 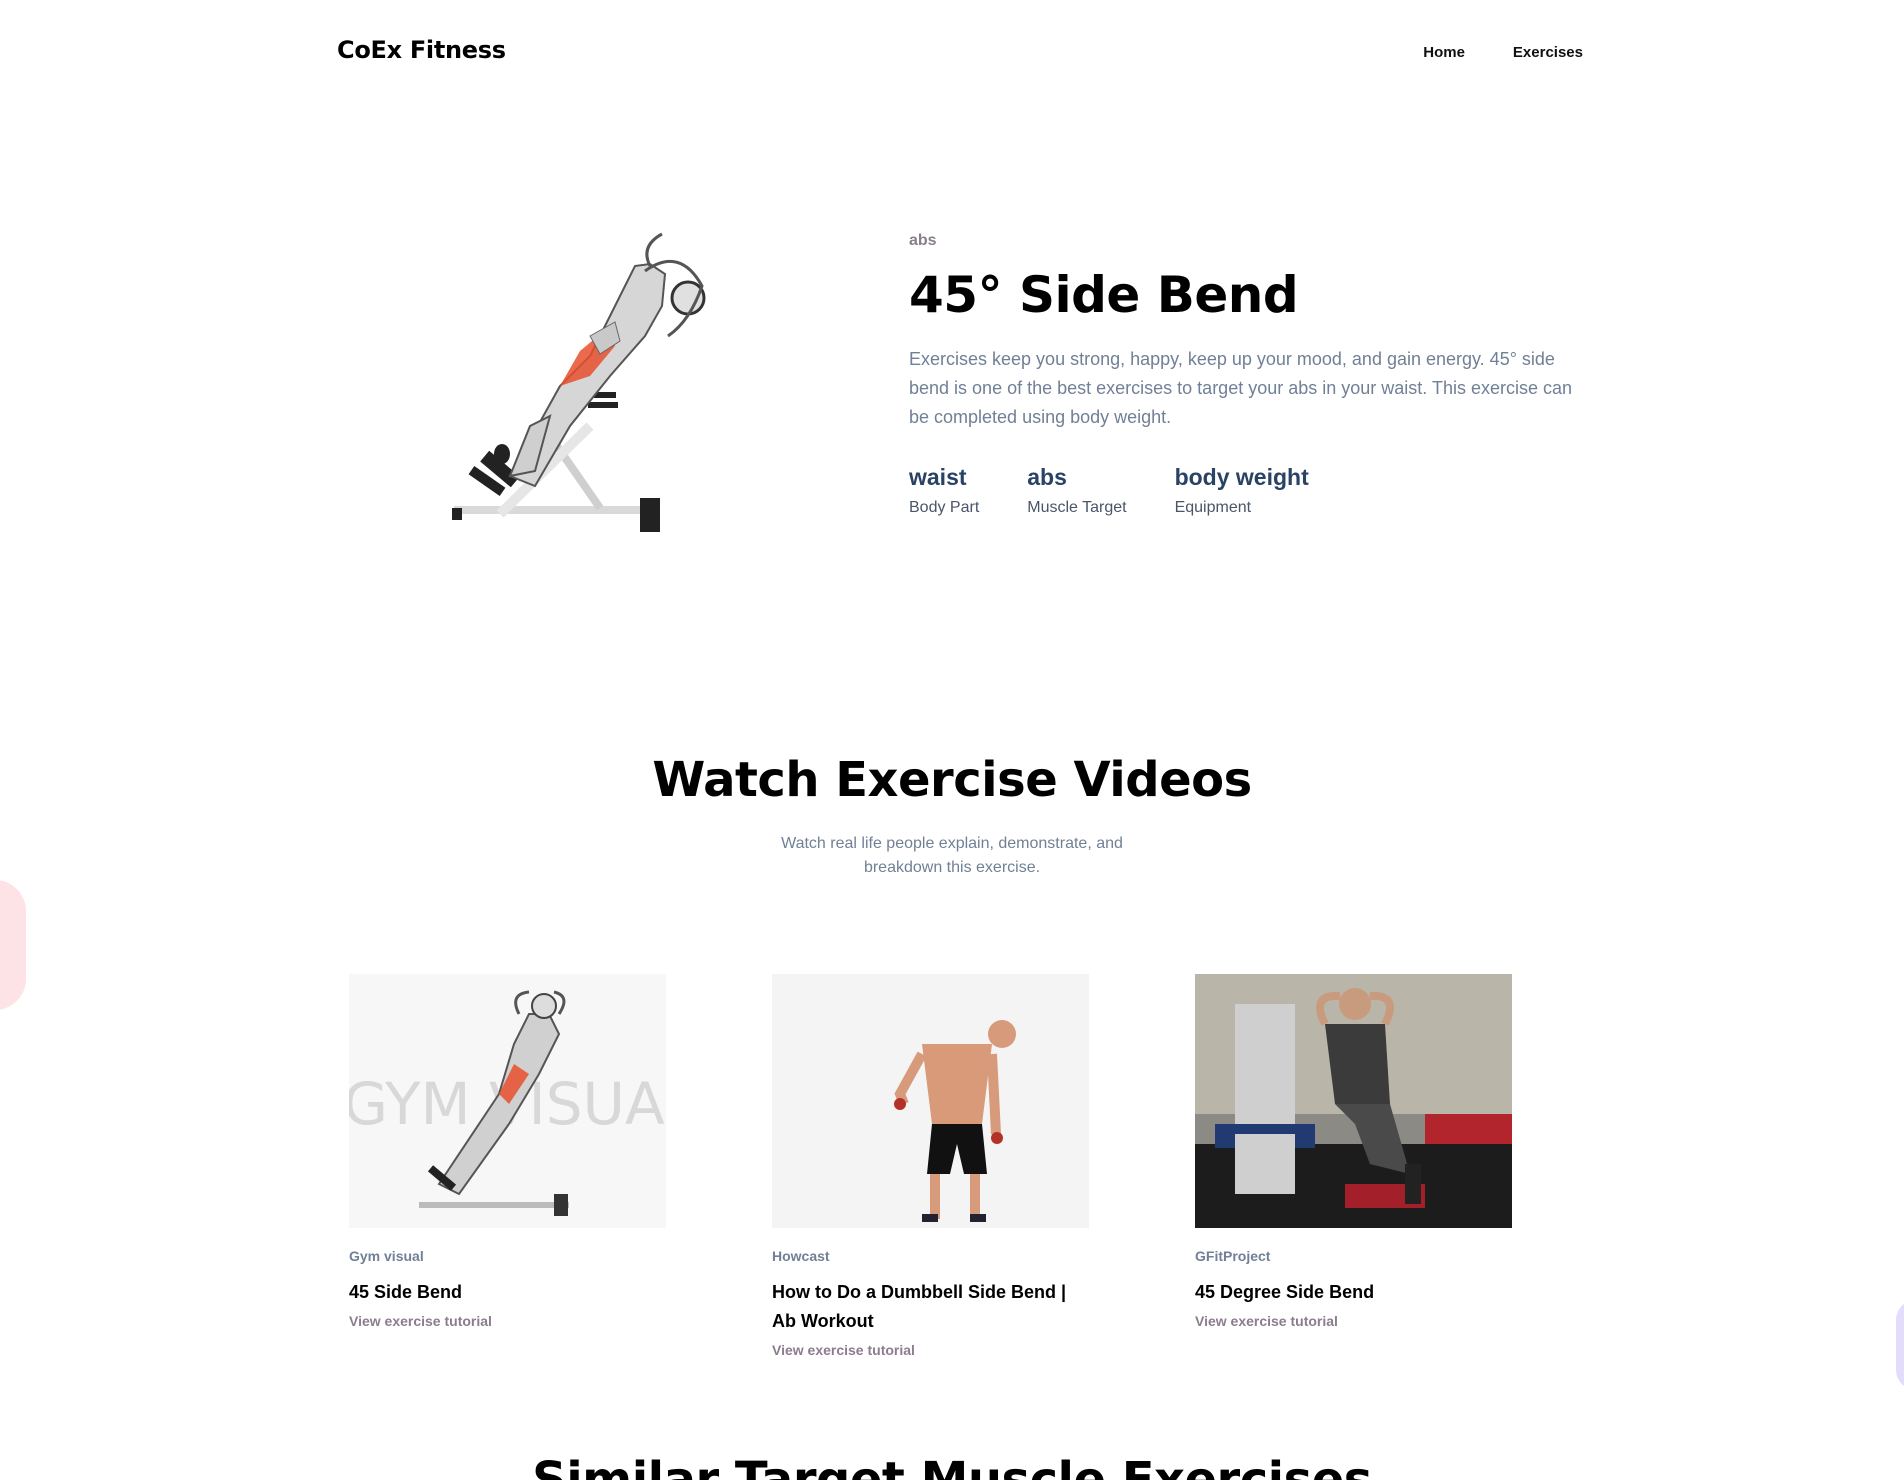 I want to click on stat-label: Equipment, so click(x=1213, y=507).